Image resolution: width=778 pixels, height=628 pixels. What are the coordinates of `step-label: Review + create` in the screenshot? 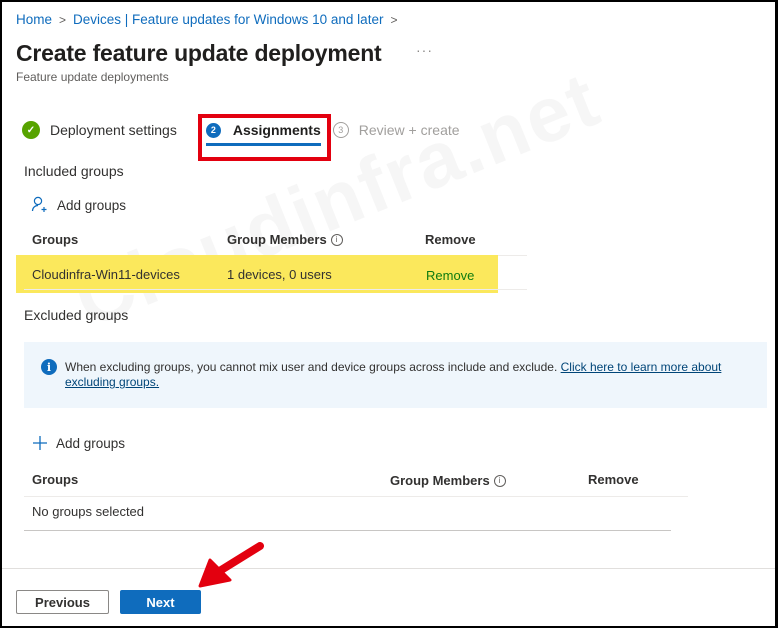 It's located at (409, 130).